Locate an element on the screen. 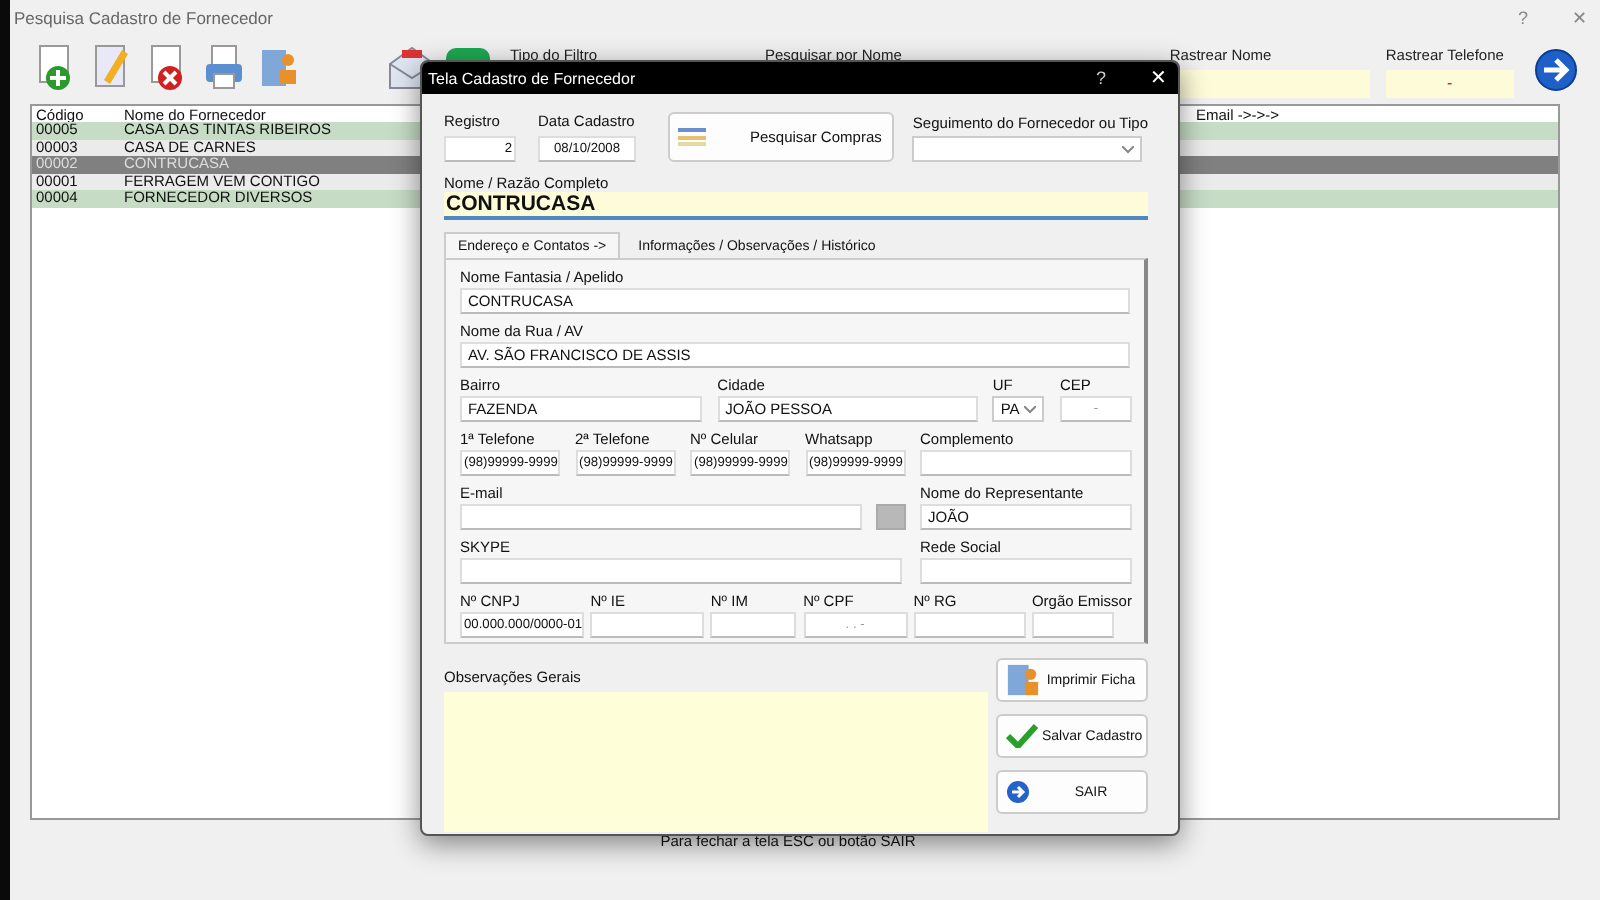 The image size is (1600, 900). window-title: Pesquisa Cadastro de Fornecedor is located at coordinates (144, 18).